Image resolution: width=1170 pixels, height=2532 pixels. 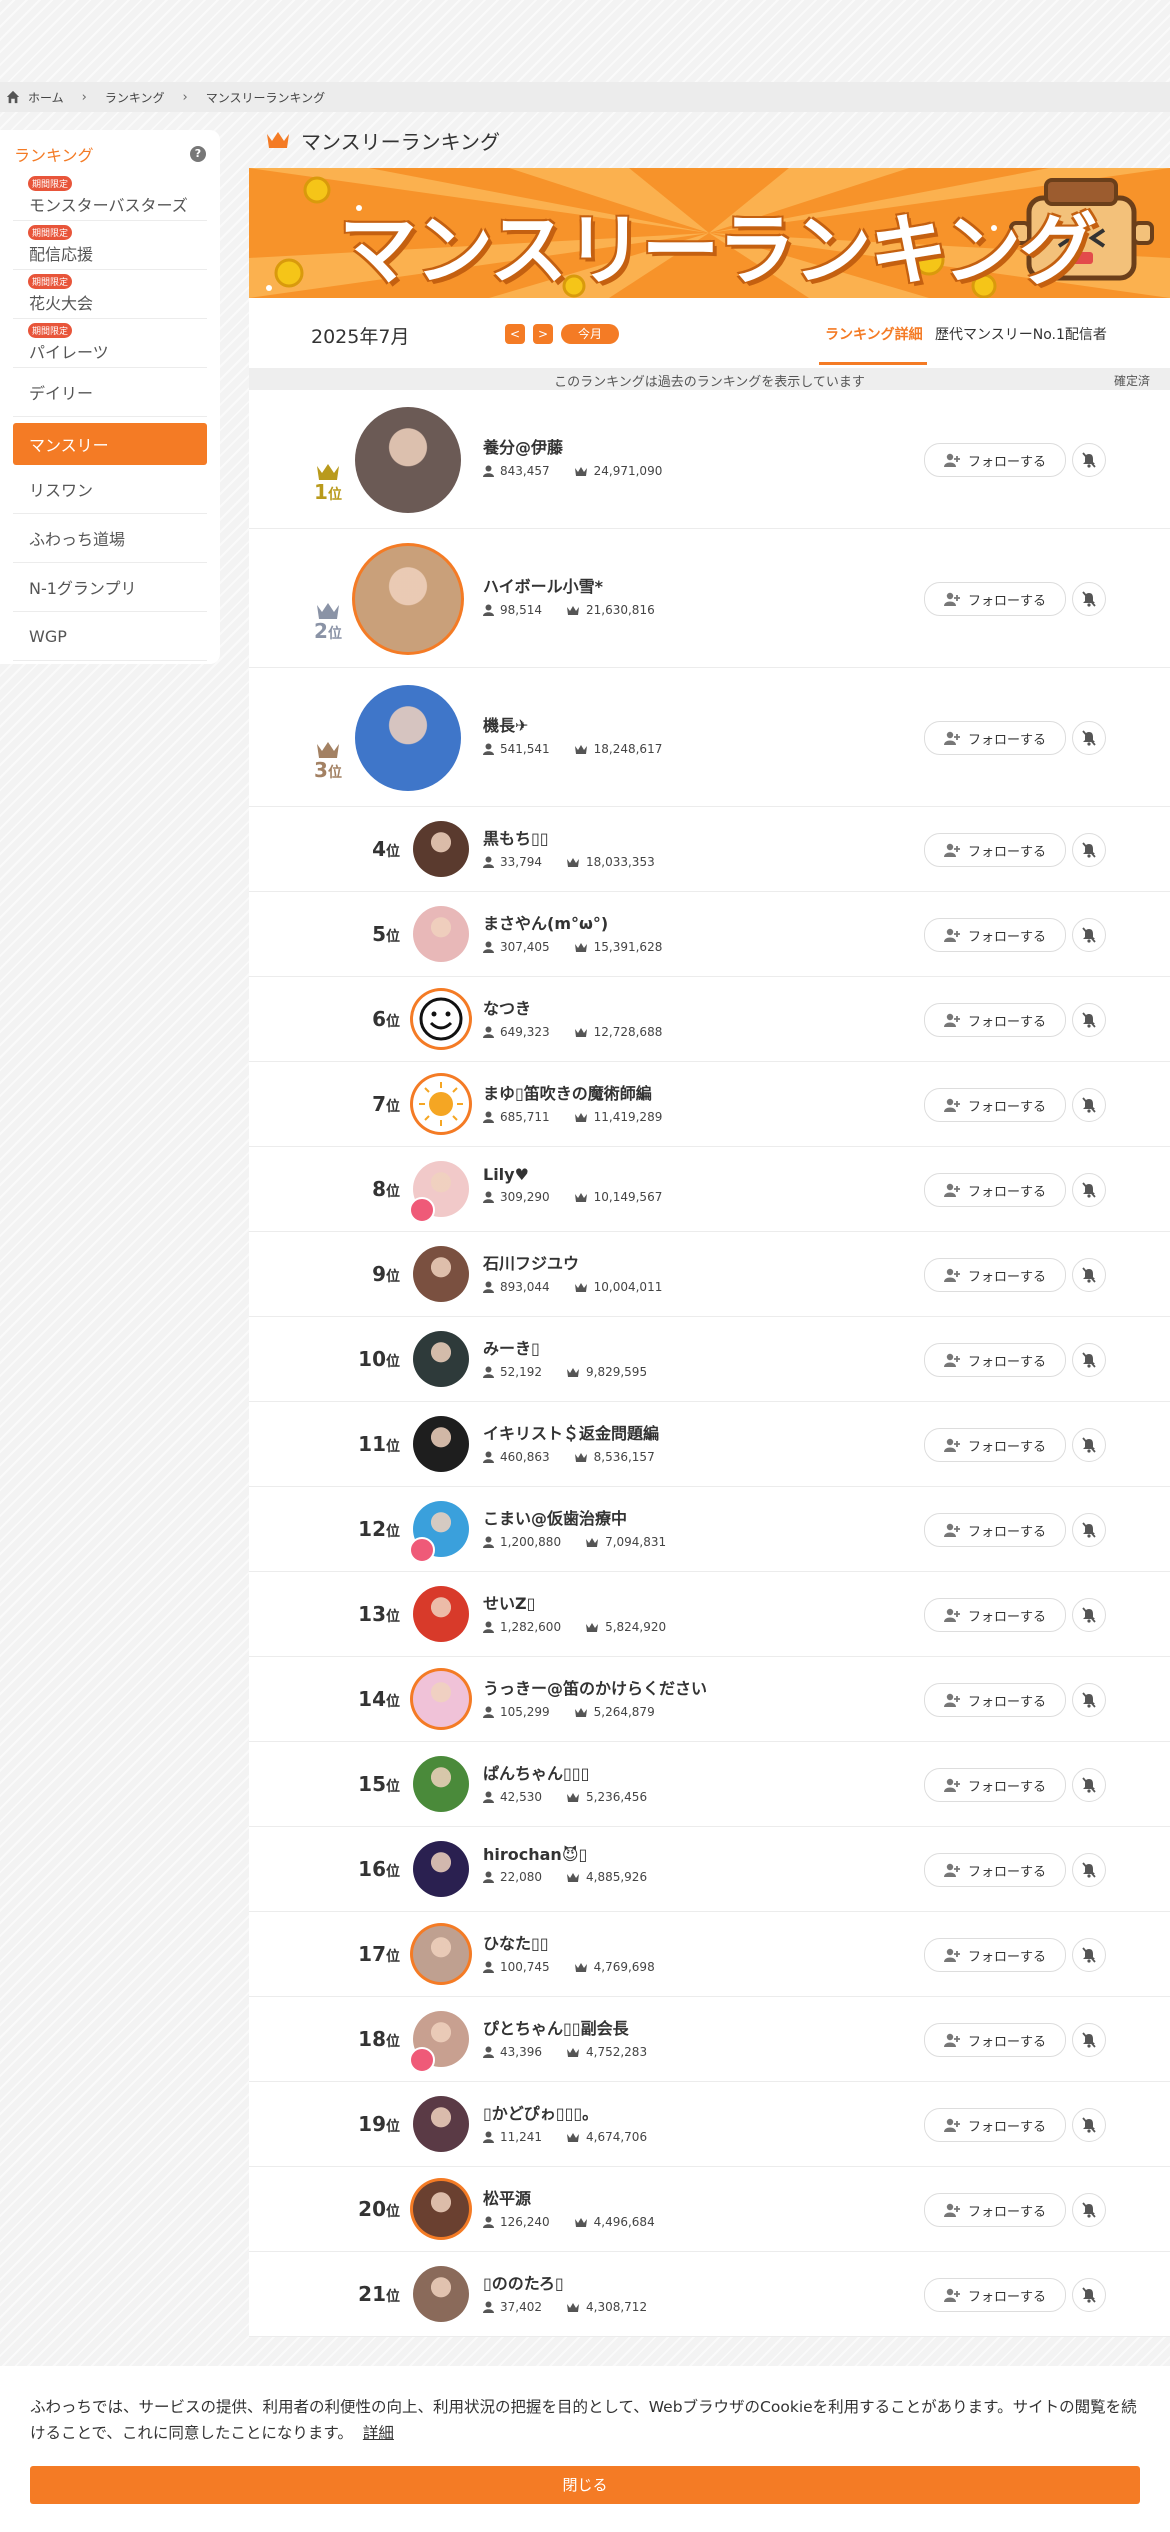 What do you see at coordinates (874, 334) in the screenshot?
I see `tab-ranking-detail: ランキング詳細` at bounding box center [874, 334].